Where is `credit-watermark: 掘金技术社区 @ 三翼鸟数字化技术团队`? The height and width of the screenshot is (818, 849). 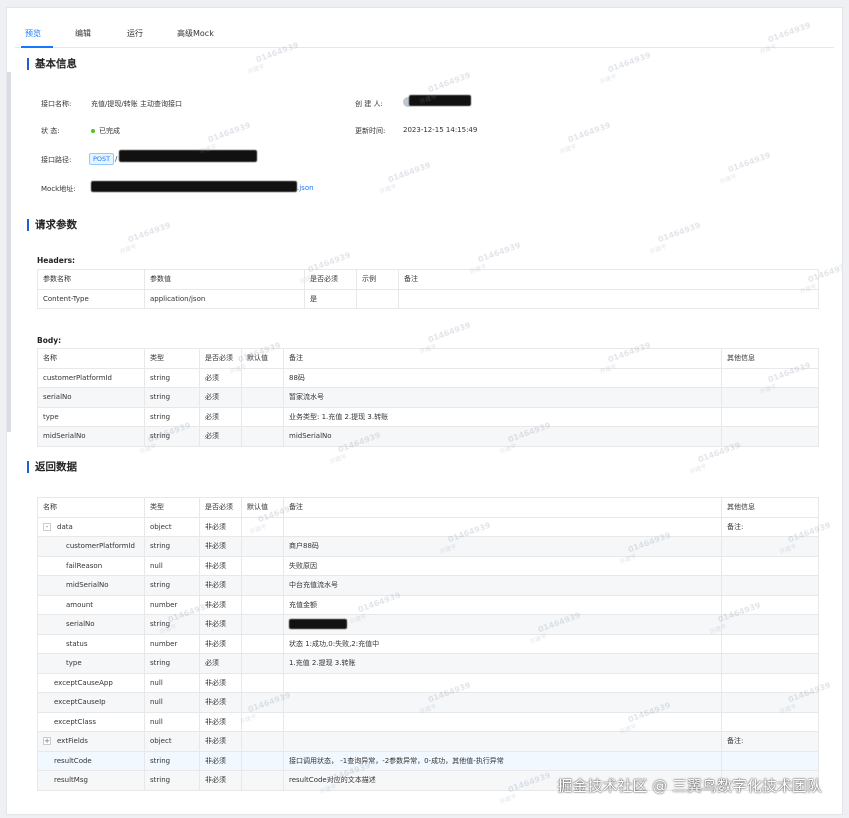
credit-watermark: 掘金技术社区 @ 三翼鸟数字化技术团队 is located at coordinates (689, 786).